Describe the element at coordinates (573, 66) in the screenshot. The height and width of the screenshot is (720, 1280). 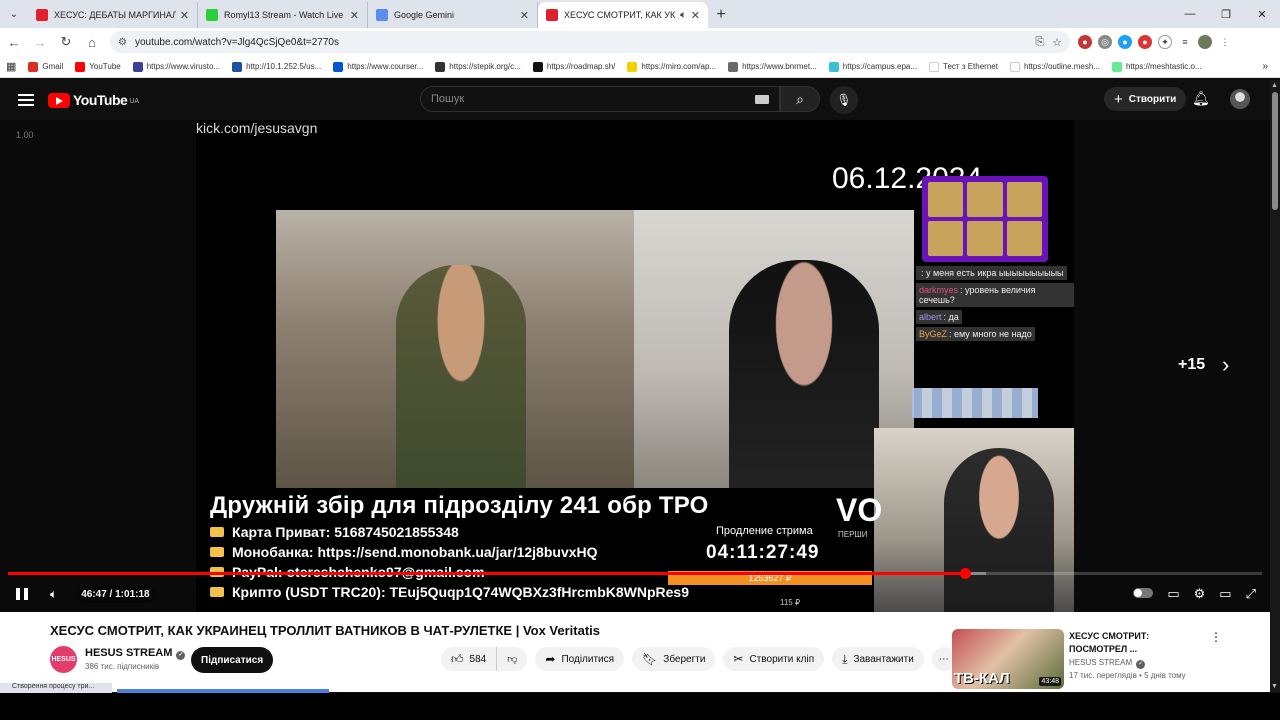
I see `bookmark-item: https://roadmap.sh/` at that location.